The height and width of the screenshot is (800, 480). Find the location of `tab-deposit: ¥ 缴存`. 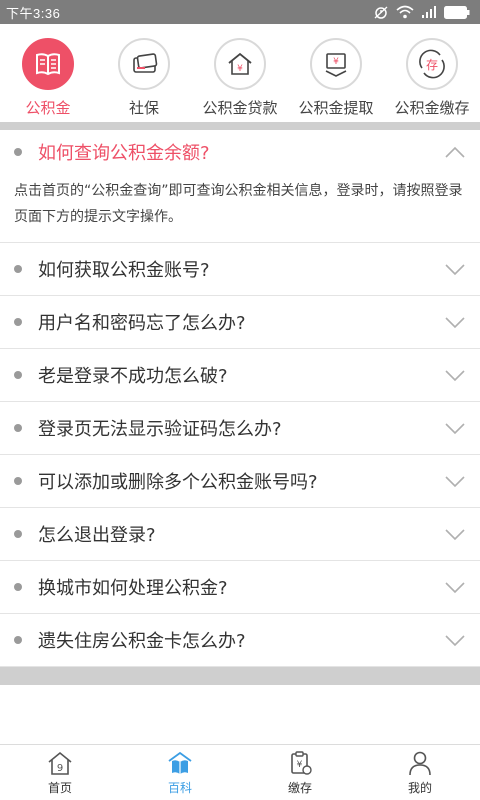

tab-deposit: ¥ 缴存 is located at coordinates (300, 772).